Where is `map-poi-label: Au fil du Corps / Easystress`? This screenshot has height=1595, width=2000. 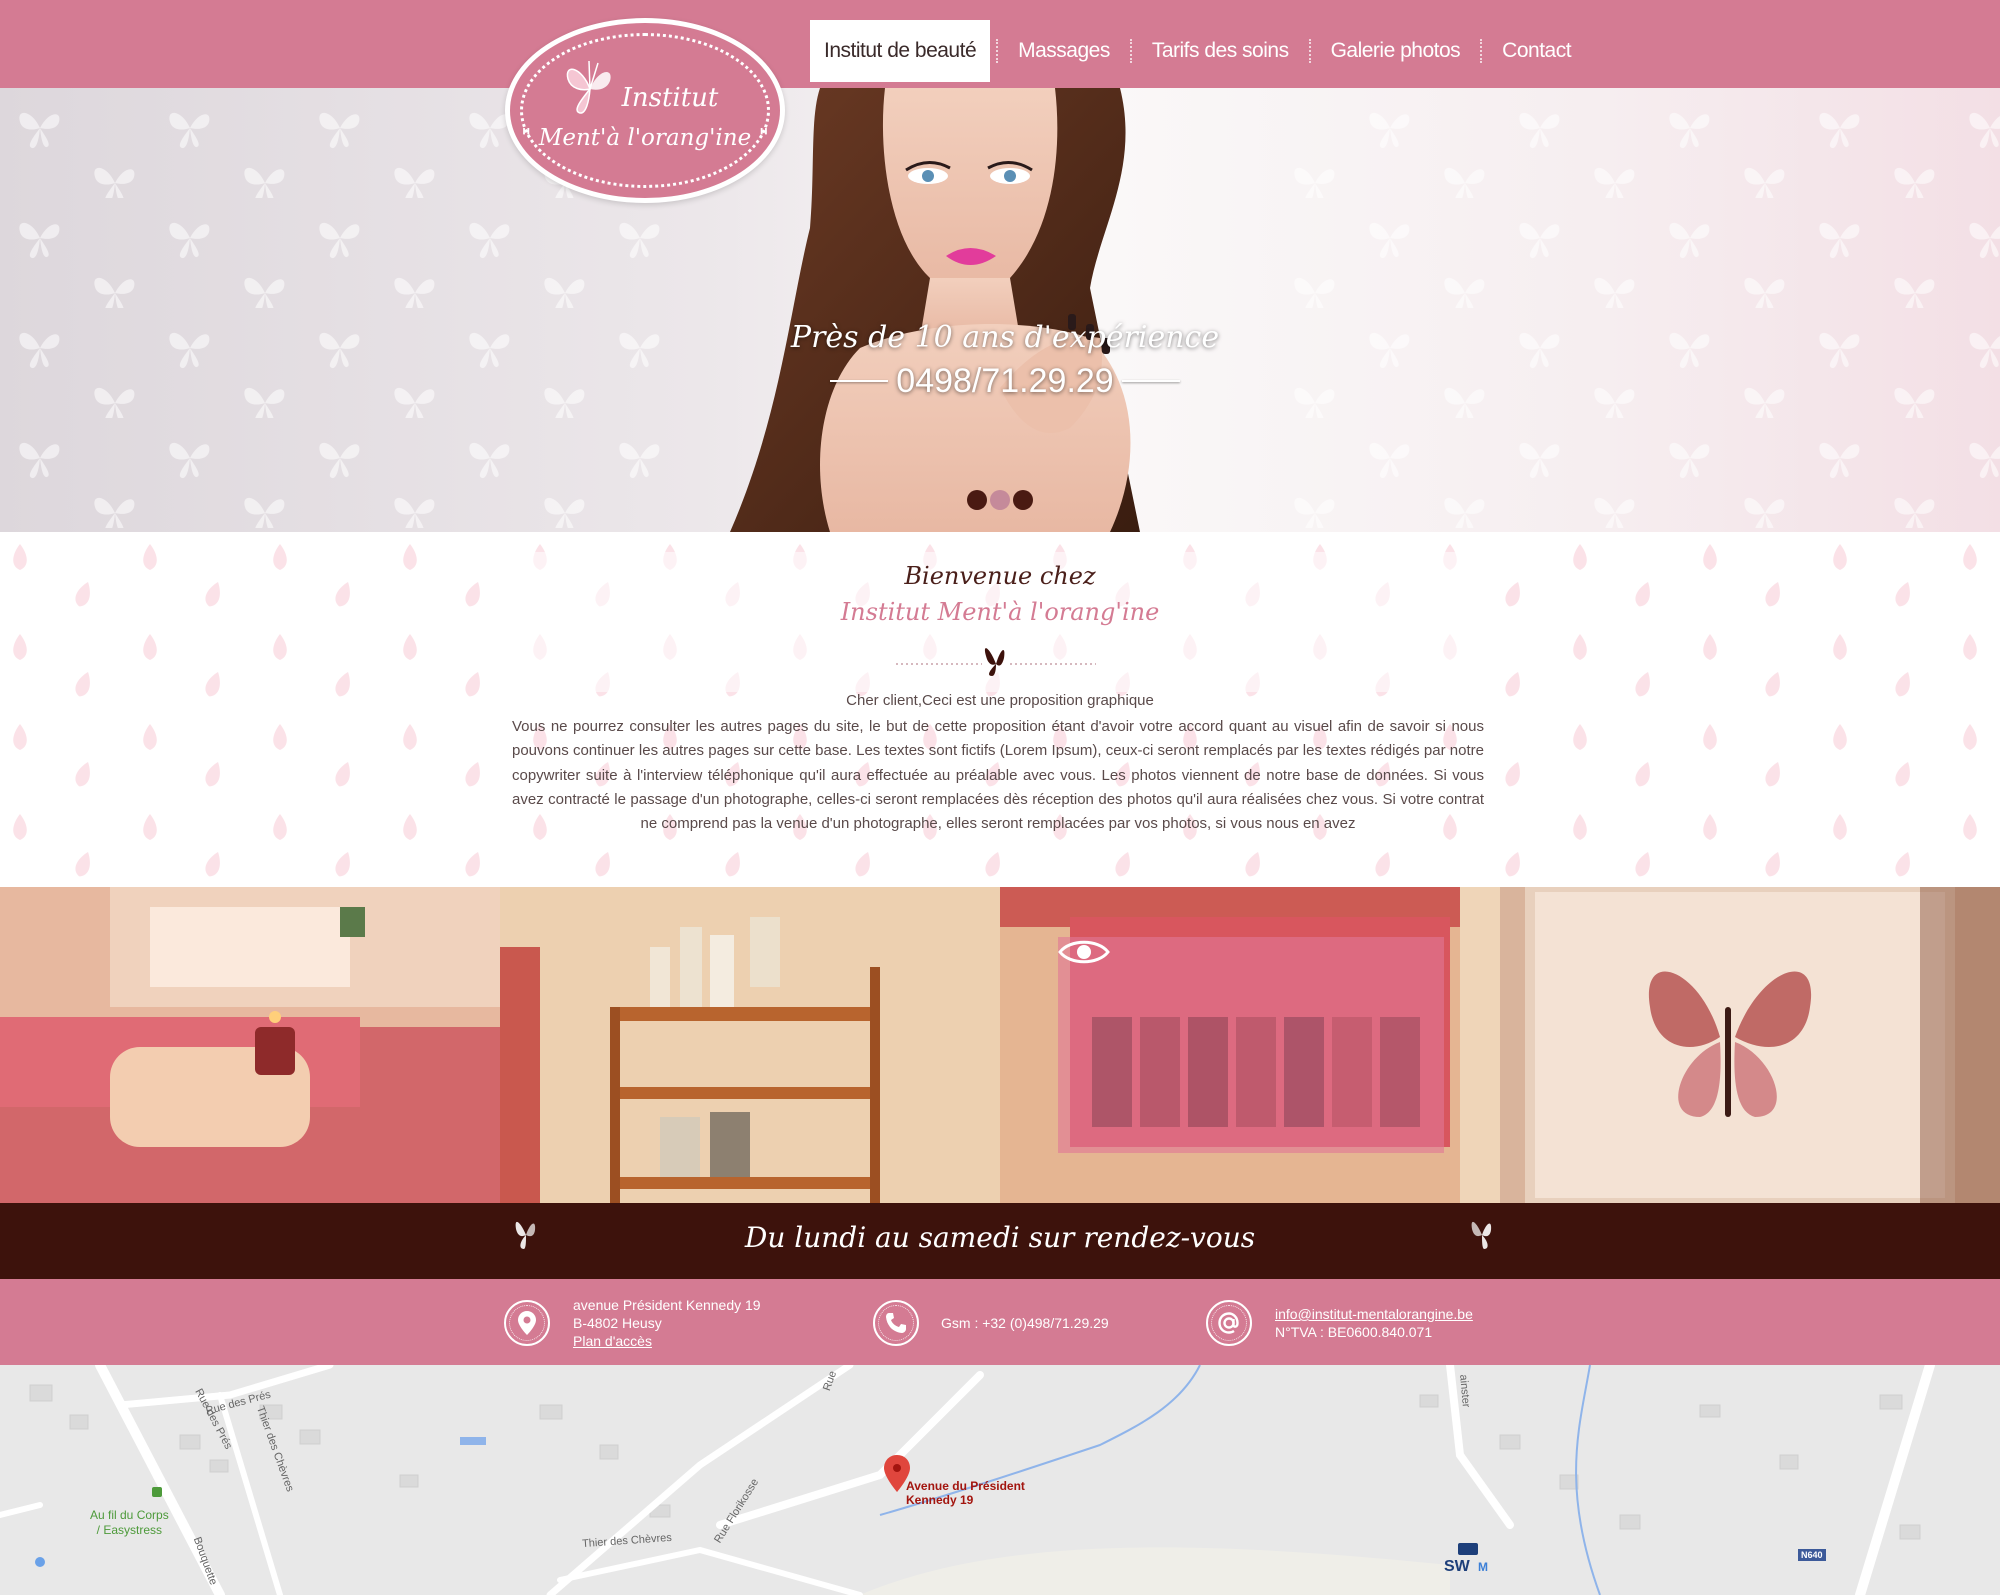
map-poi-label: Au fil du Corps / Easystress is located at coordinates (129, 1523).